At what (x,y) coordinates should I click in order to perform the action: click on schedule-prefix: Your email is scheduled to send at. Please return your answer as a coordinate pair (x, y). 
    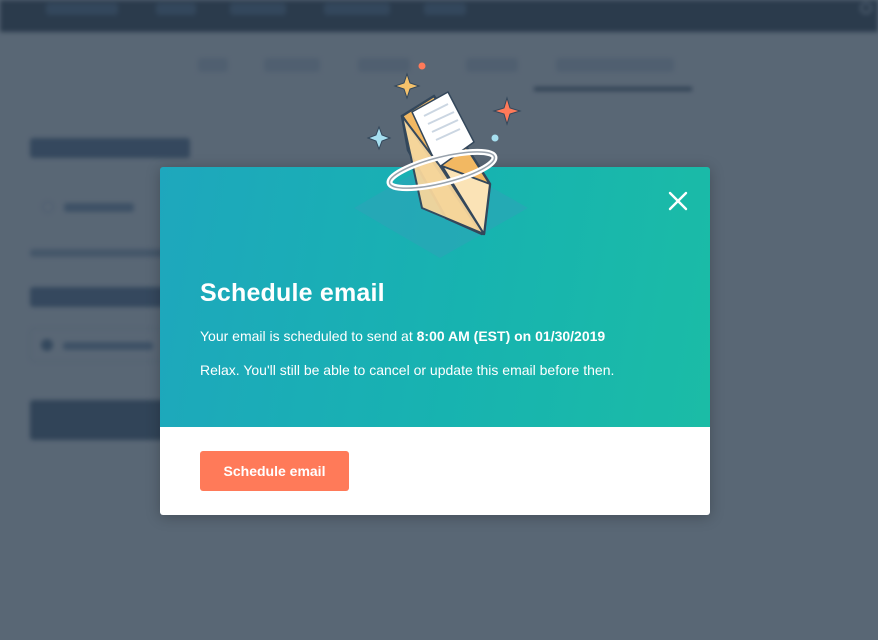
    Looking at the image, I should click on (308, 336).